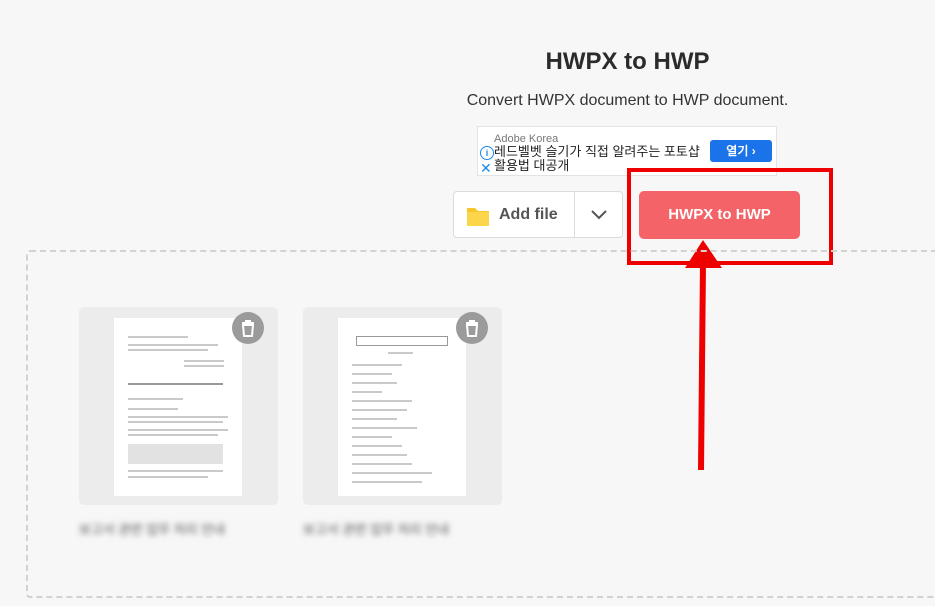 This screenshot has width=935, height=606. I want to click on close-icon: ✕, so click(486, 168).